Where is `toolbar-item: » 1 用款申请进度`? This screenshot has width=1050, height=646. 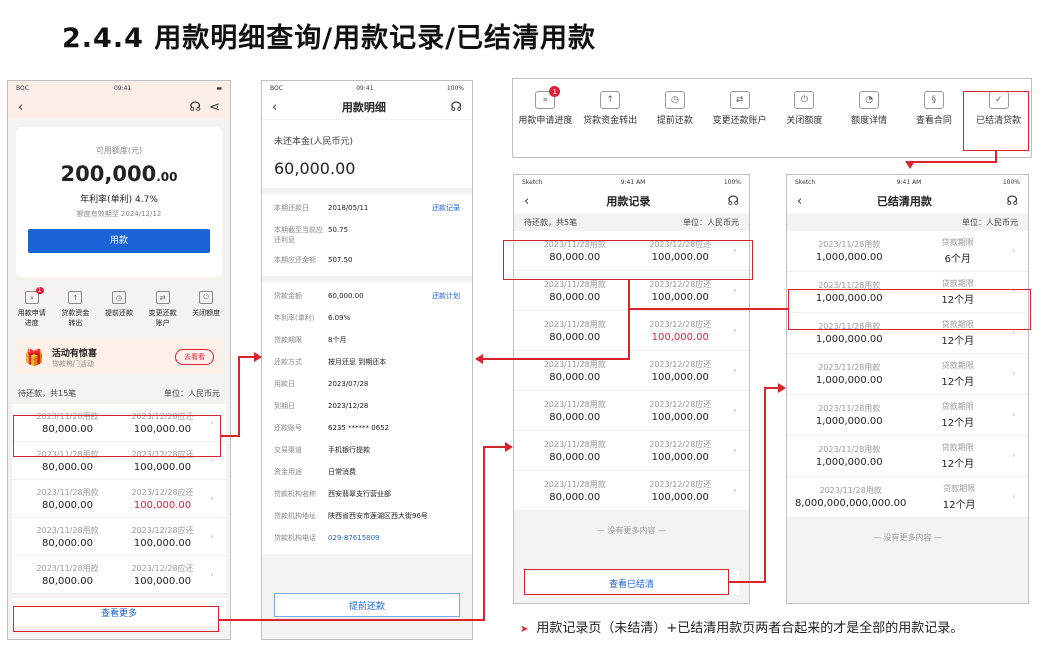 toolbar-item: » 1 用款申请进度 is located at coordinates (545, 106).